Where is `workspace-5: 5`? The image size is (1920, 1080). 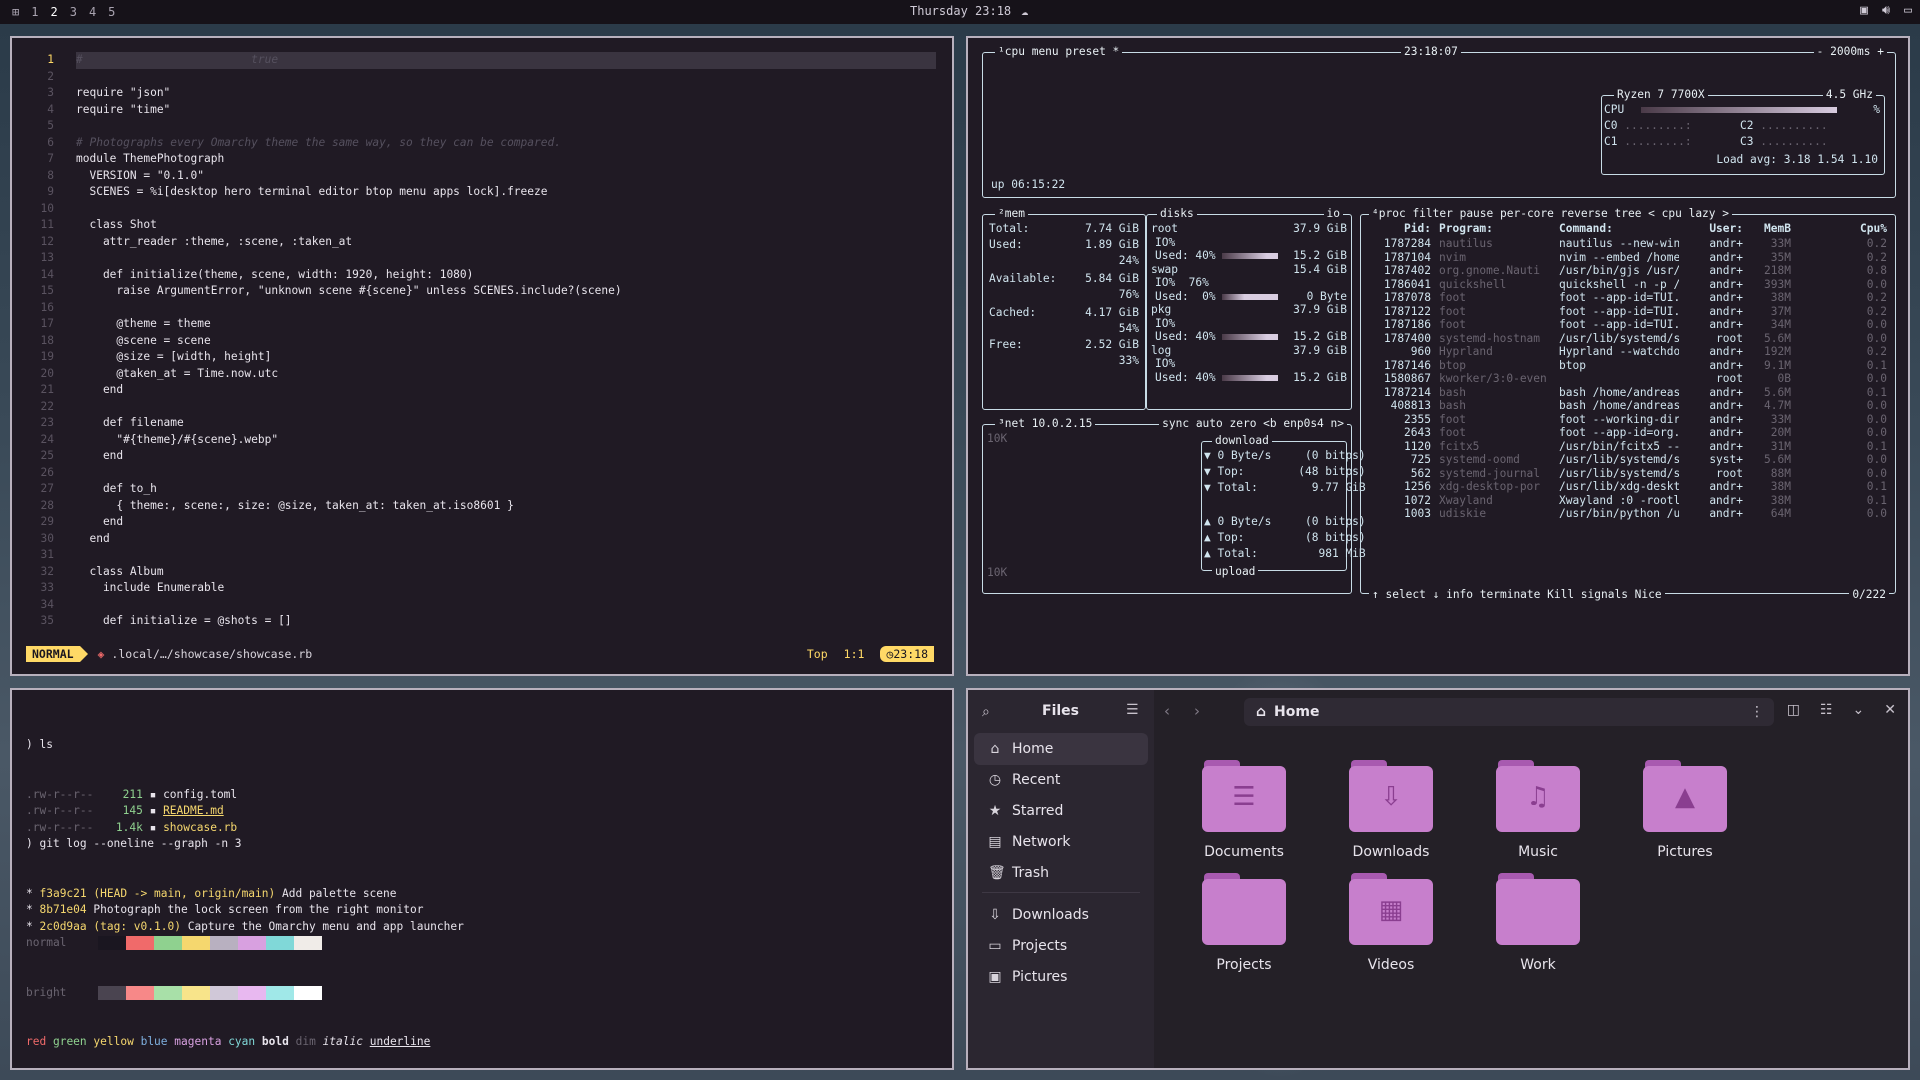
workspace-5: 5 is located at coordinates (111, 12).